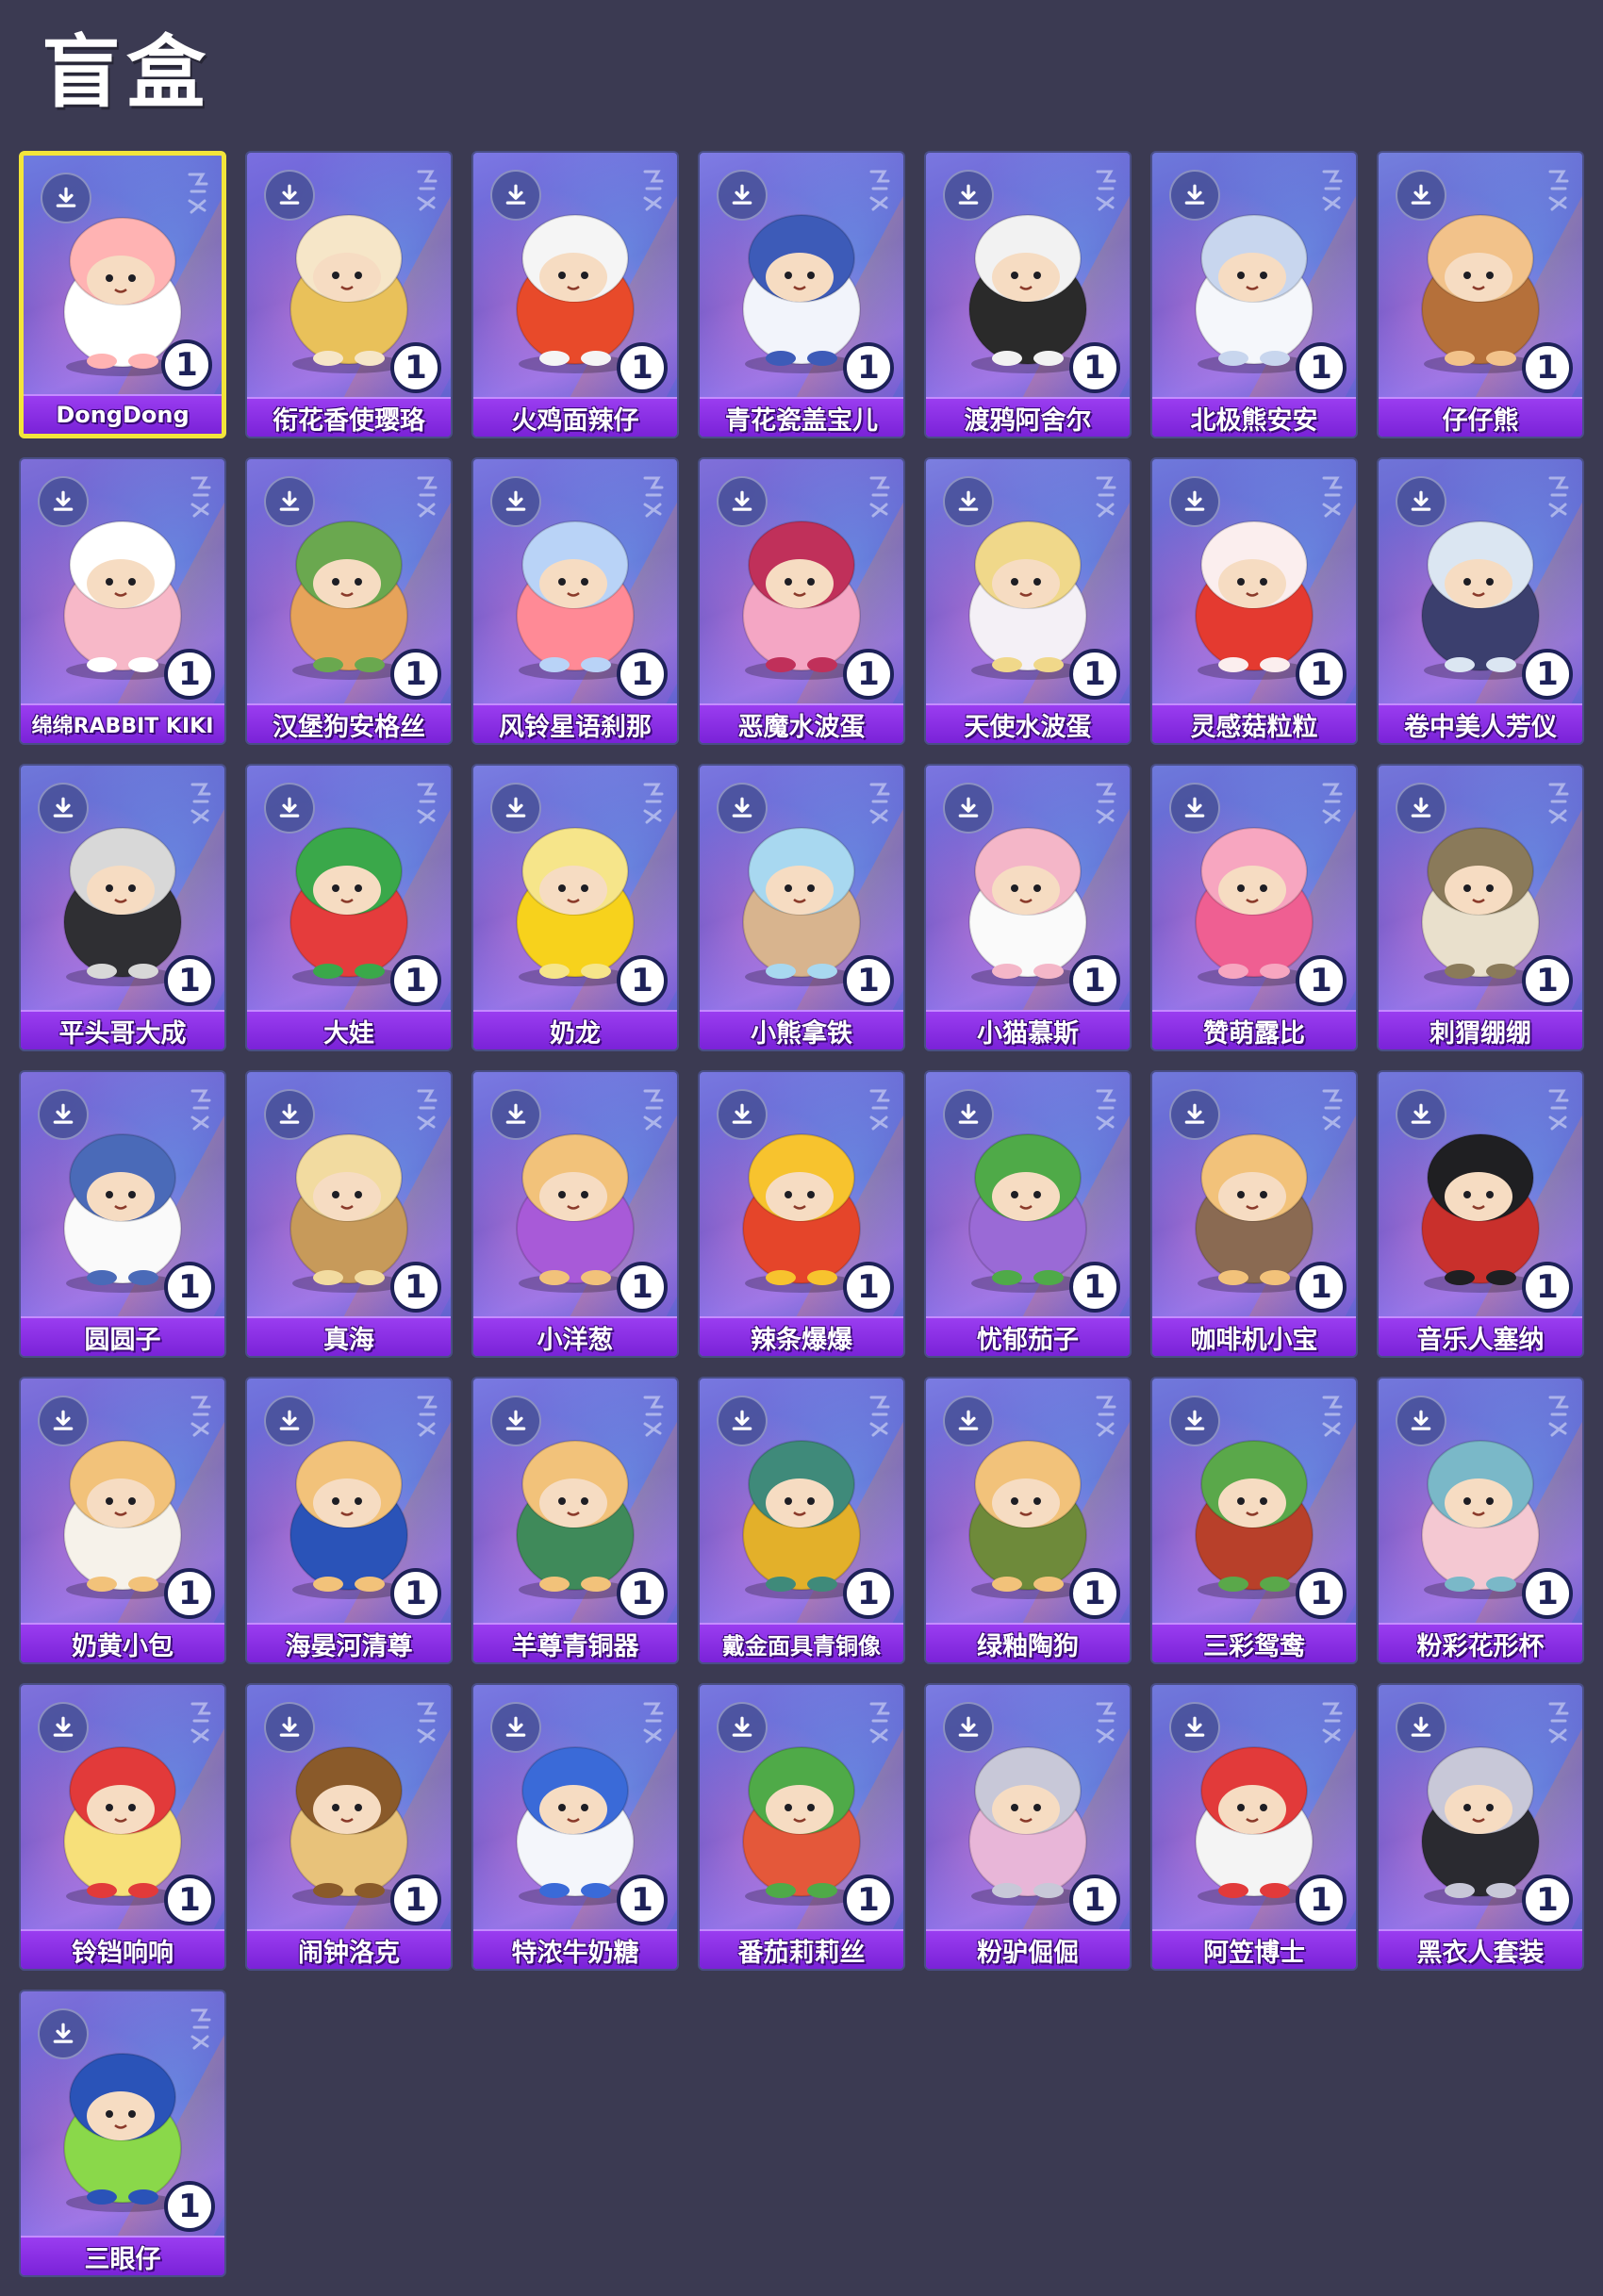 The width and height of the screenshot is (1603, 2296). Describe the element at coordinates (801, 294) in the screenshot. I see `blind-box-card: 1 青花瓷盖宝儿` at that location.